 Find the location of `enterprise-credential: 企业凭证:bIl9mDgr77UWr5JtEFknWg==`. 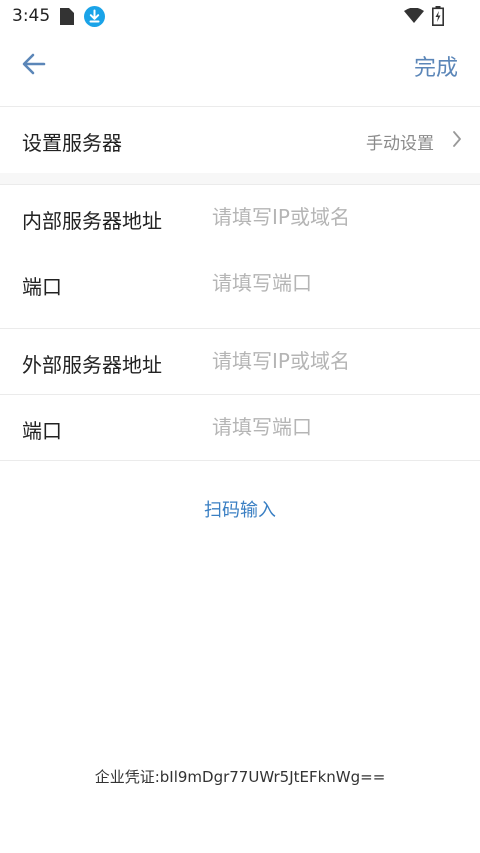

enterprise-credential: 企业凭证:bIl9mDgr77UWr5JtEFknWg== is located at coordinates (240, 777).